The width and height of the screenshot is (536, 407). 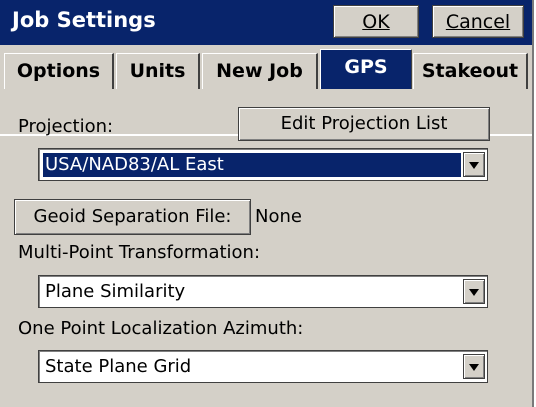 I want to click on projection-dropdown: USA/NAD83/AL East, so click(x=263, y=164).